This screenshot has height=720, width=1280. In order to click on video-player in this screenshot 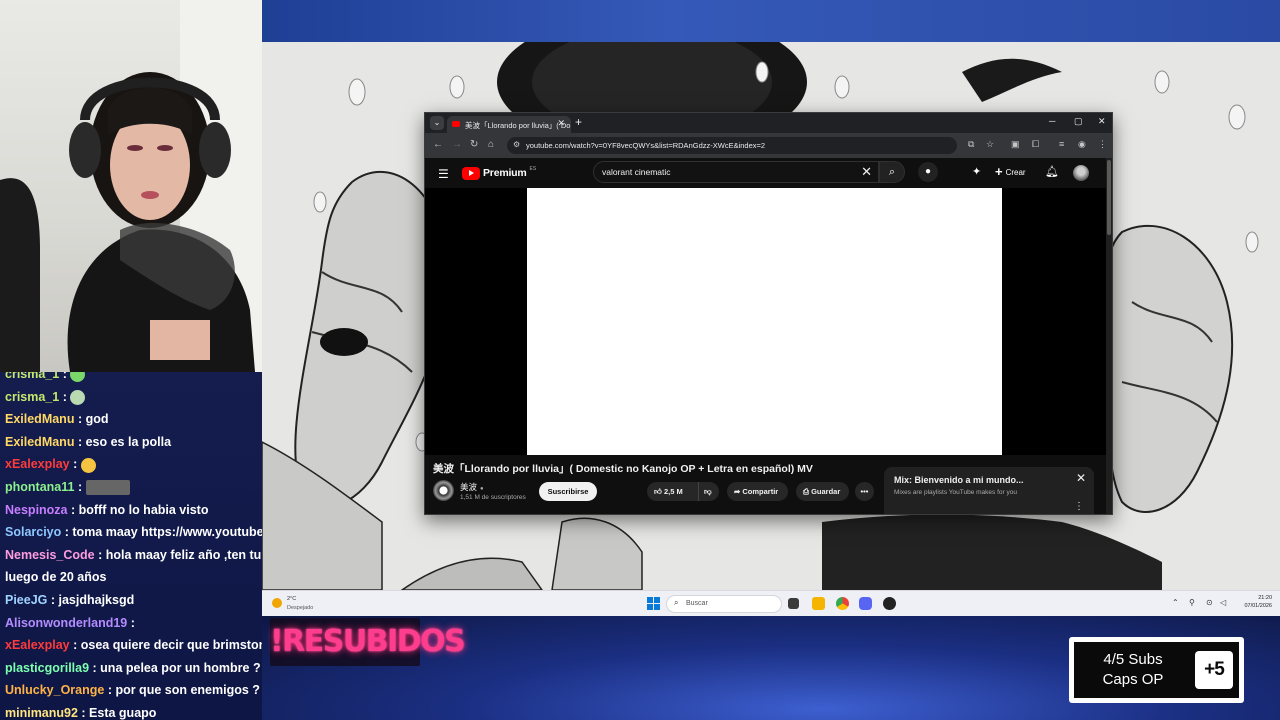, I will do `click(764, 321)`.